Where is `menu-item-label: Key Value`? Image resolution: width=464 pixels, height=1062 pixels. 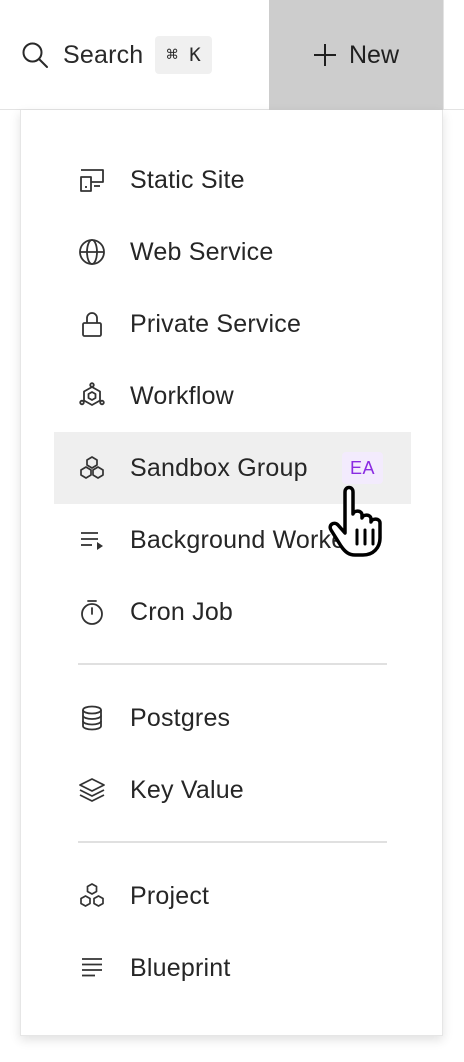 menu-item-label: Key Value is located at coordinates (187, 789).